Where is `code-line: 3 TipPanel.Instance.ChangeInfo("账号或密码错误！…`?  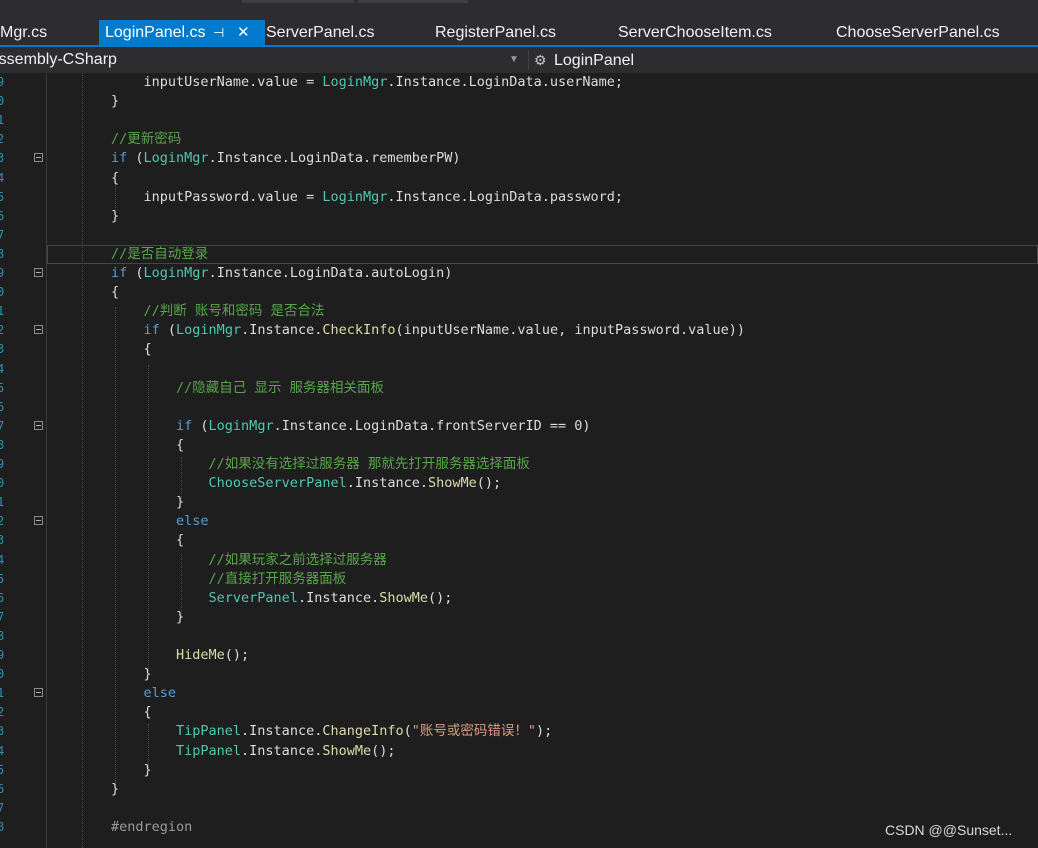
code-line: 3 TipPanel.Instance.ChangeInfo("账号或密码错误！… is located at coordinates (519, 731).